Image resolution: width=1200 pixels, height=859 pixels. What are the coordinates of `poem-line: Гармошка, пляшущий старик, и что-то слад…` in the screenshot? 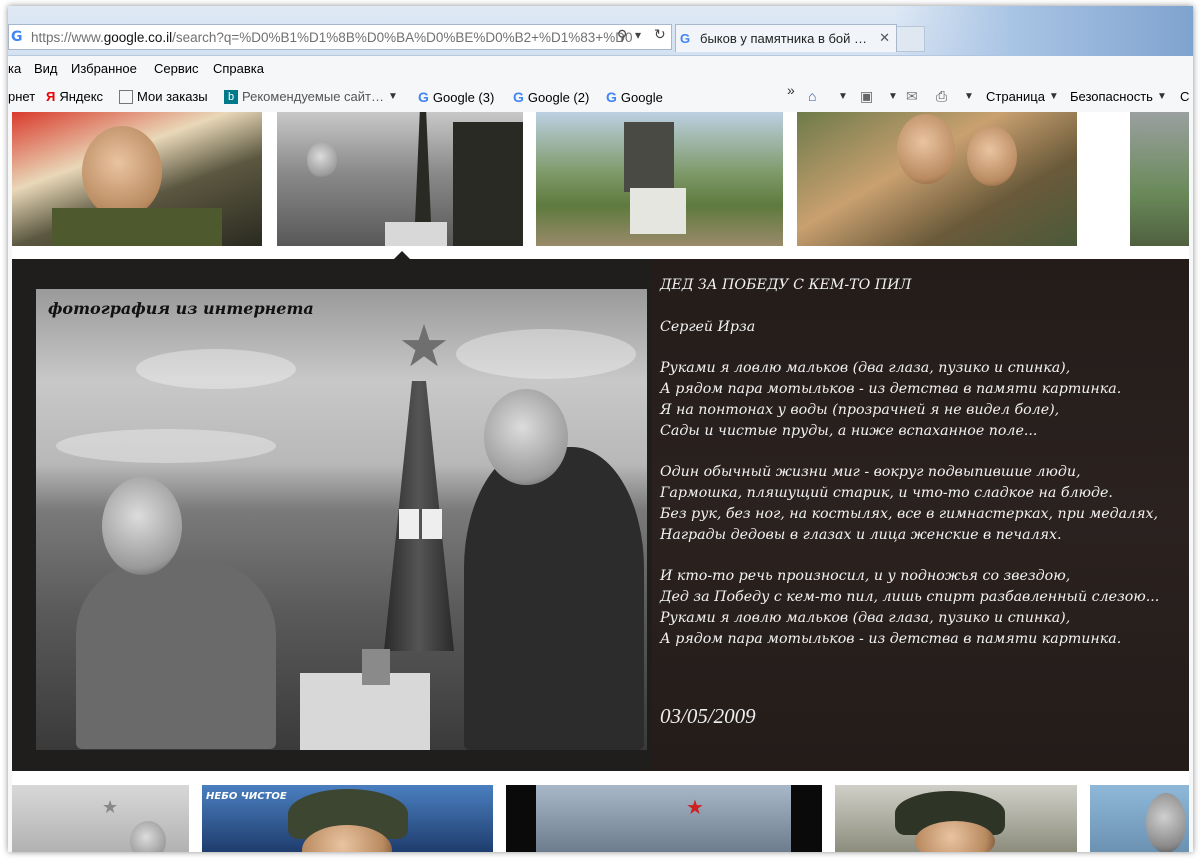 It's located at (886, 492).